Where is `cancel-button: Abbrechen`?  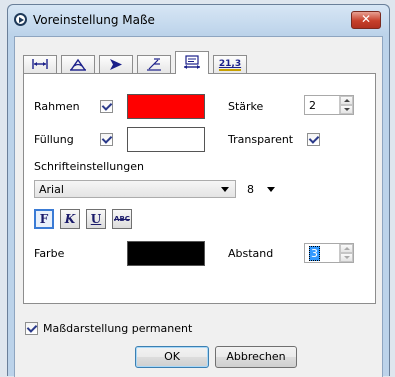 cancel-button: Abbrechen is located at coordinates (256, 357).